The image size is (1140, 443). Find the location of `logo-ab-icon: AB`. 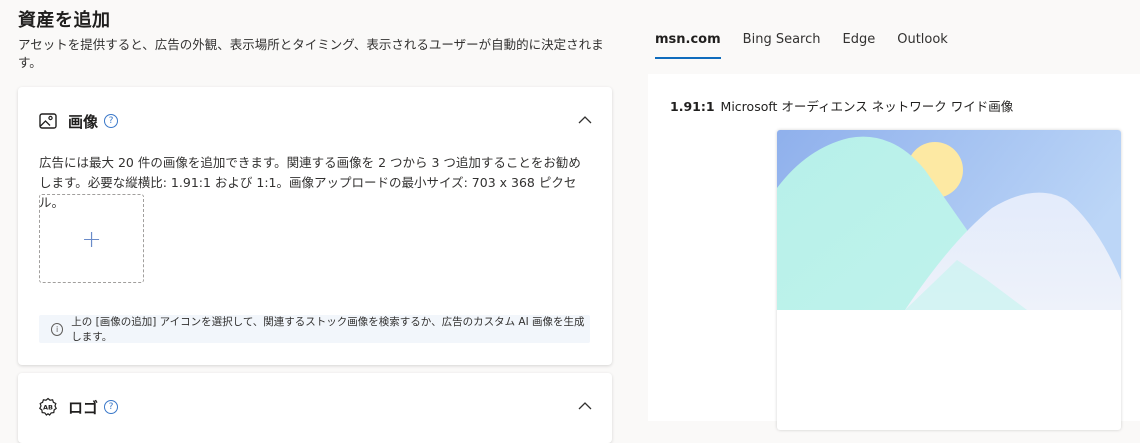

logo-ab-icon: AB is located at coordinates (48, 407).